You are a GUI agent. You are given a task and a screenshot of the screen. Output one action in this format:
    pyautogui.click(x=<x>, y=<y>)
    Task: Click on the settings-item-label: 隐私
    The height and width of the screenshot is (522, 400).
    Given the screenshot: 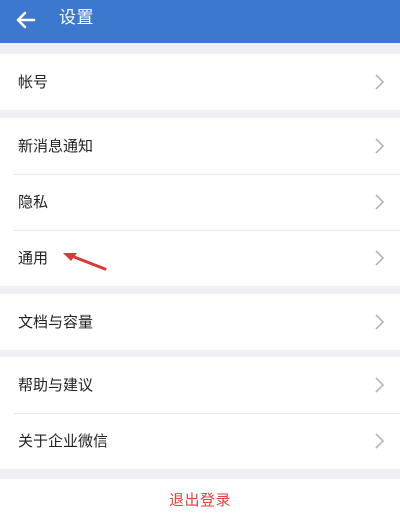 What is the action you would take?
    pyautogui.click(x=33, y=202)
    